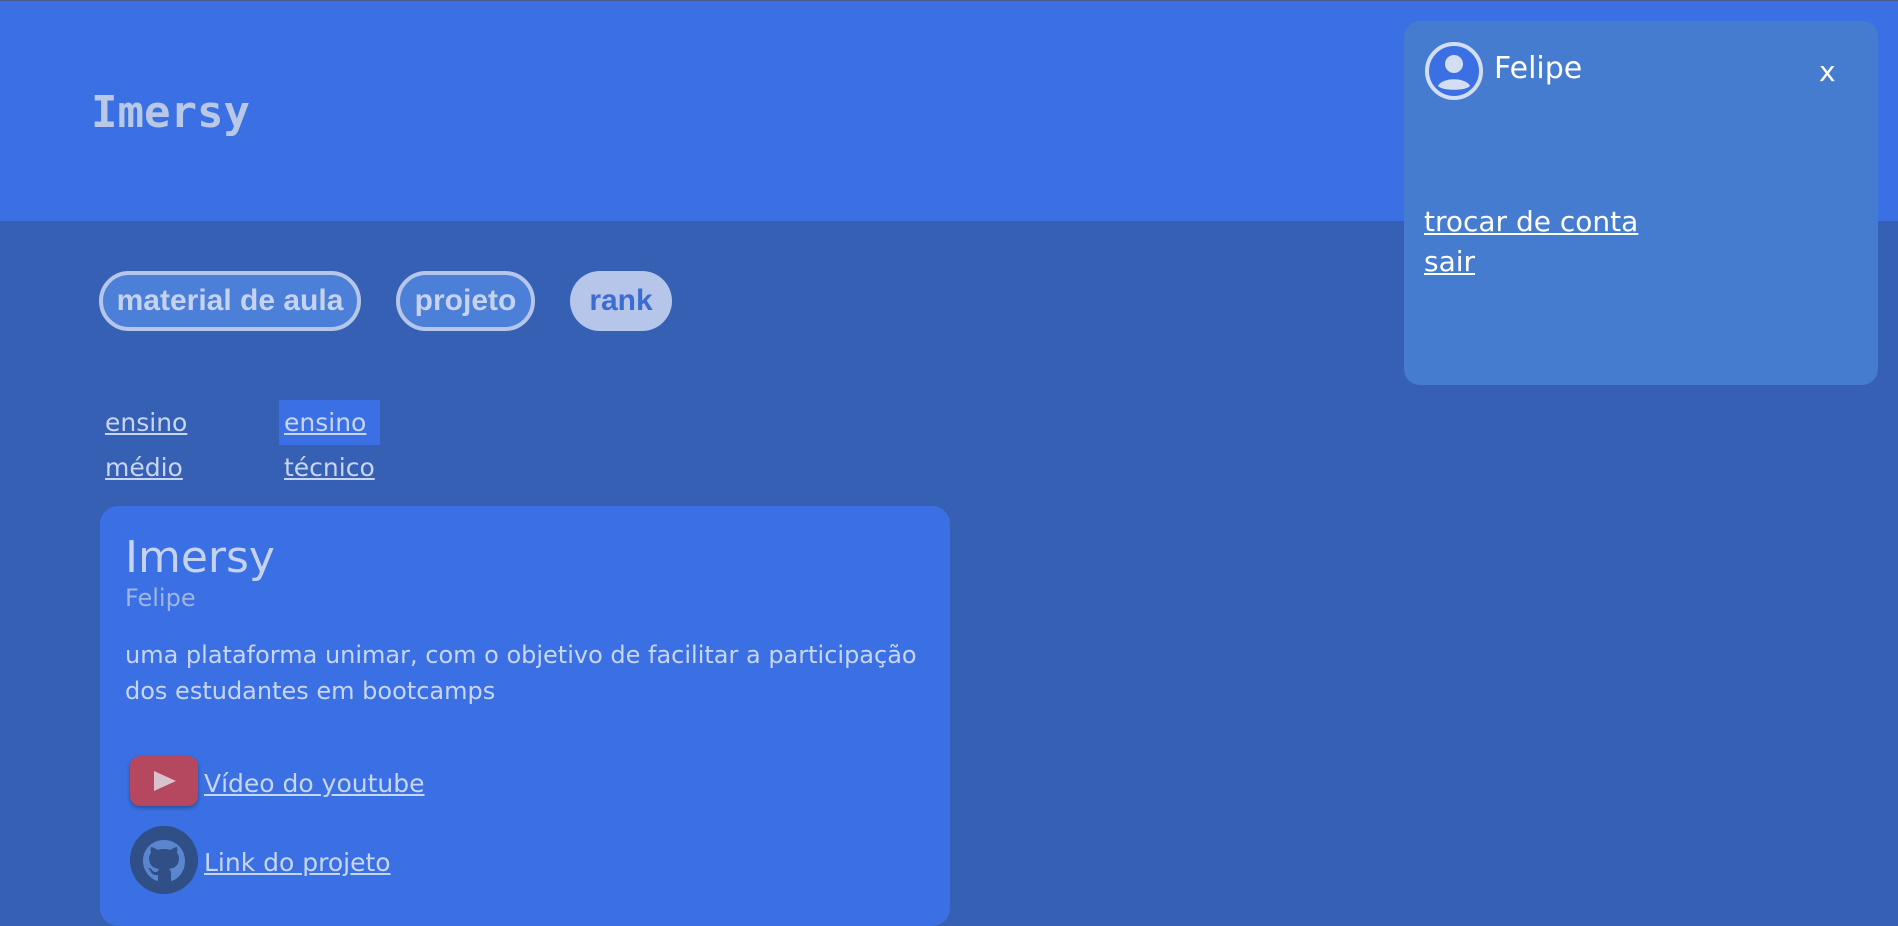 This screenshot has height=926, width=1898. Describe the element at coordinates (1538, 68) in the screenshot. I see `popup-user-name: Felipe` at that location.